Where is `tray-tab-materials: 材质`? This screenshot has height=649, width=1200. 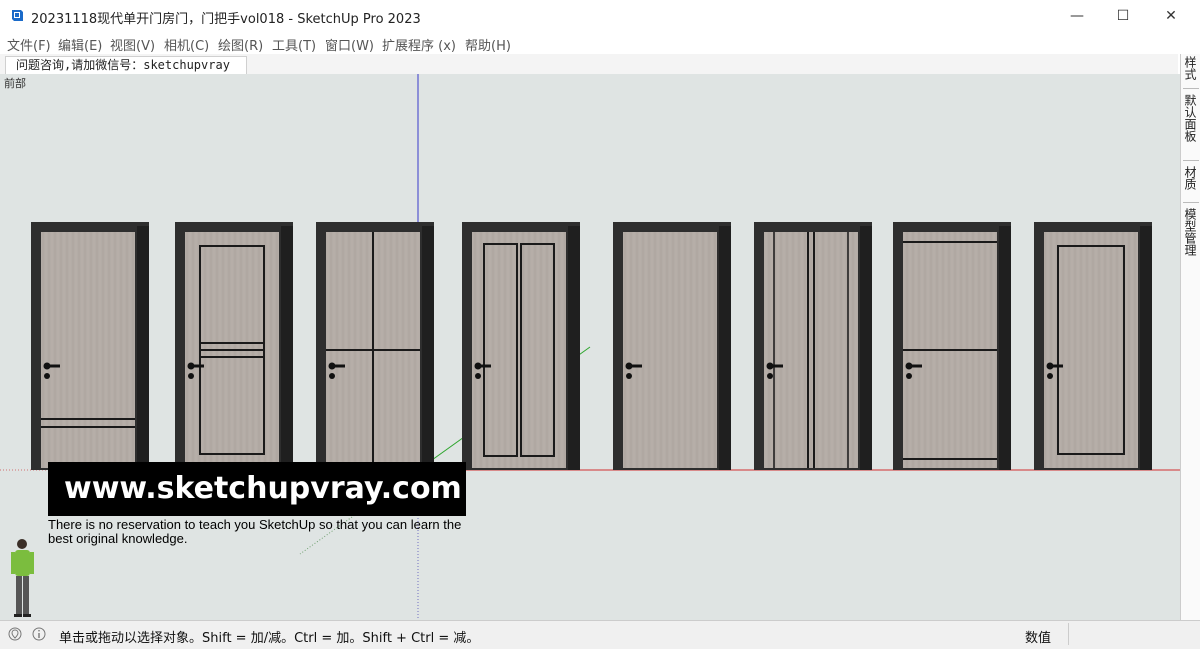
tray-tab-materials: 材质 is located at coordinates (1191, 178).